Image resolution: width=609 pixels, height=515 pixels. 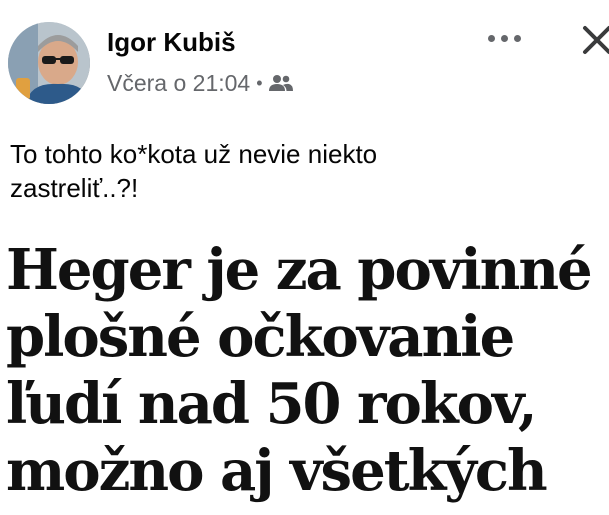 What do you see at coordinates (271, 404) in the screenshot?
I see `headline-line: ľudí nad 50 rokov,` at bounding box center [271, 404].